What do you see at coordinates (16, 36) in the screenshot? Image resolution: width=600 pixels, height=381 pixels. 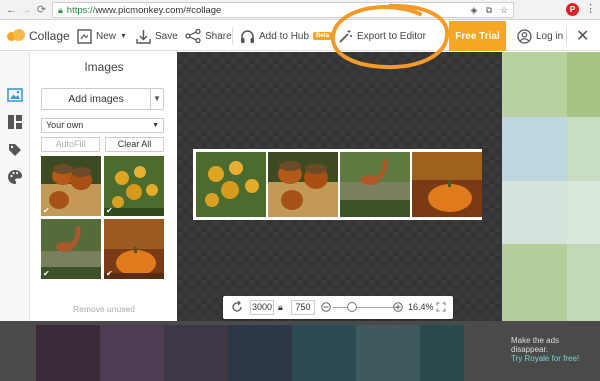 I see `picmonkey-logo-icon` at bounding box center [16, 36].